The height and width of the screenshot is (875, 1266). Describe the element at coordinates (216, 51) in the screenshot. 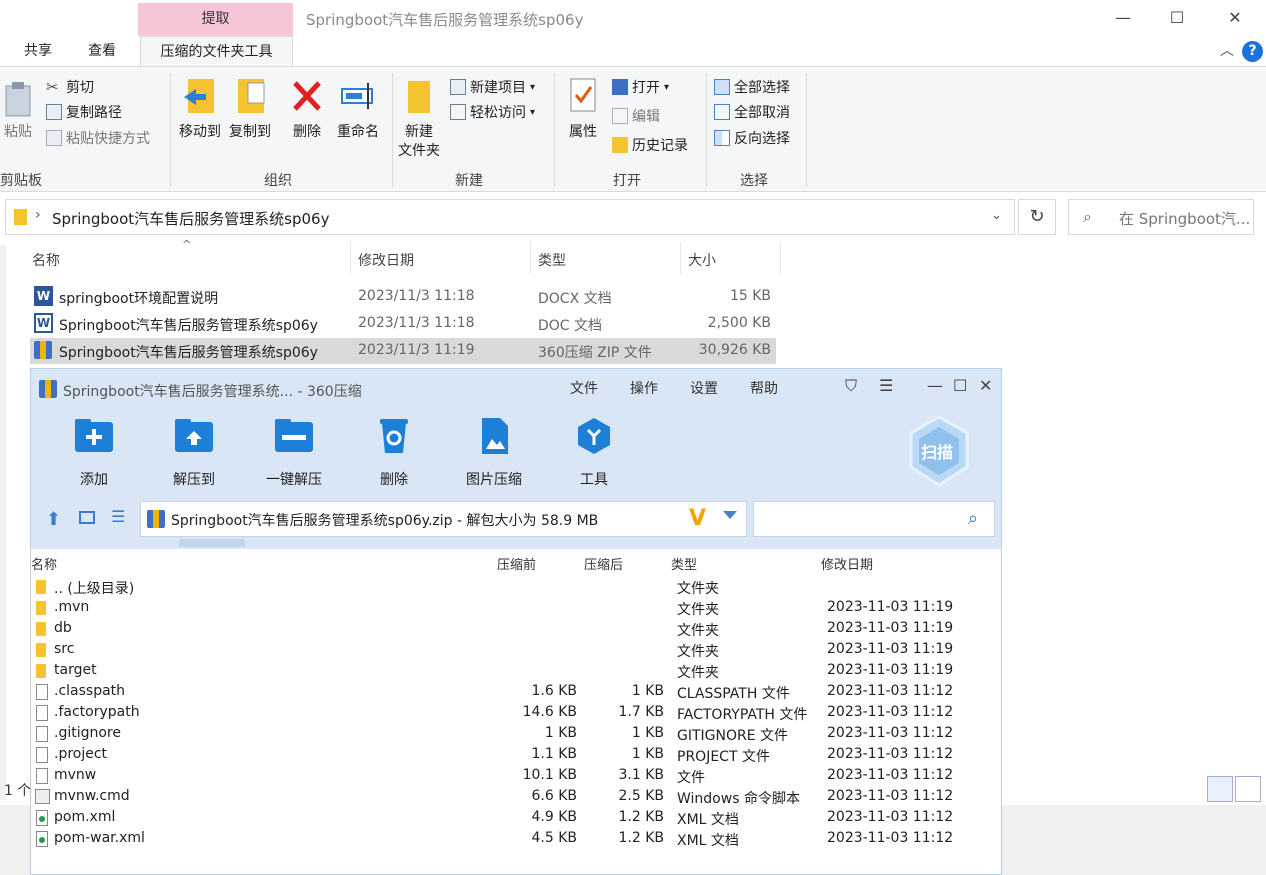

I see `tab-compressed-folder-tools: 压缩的文件夹工具` at that location.